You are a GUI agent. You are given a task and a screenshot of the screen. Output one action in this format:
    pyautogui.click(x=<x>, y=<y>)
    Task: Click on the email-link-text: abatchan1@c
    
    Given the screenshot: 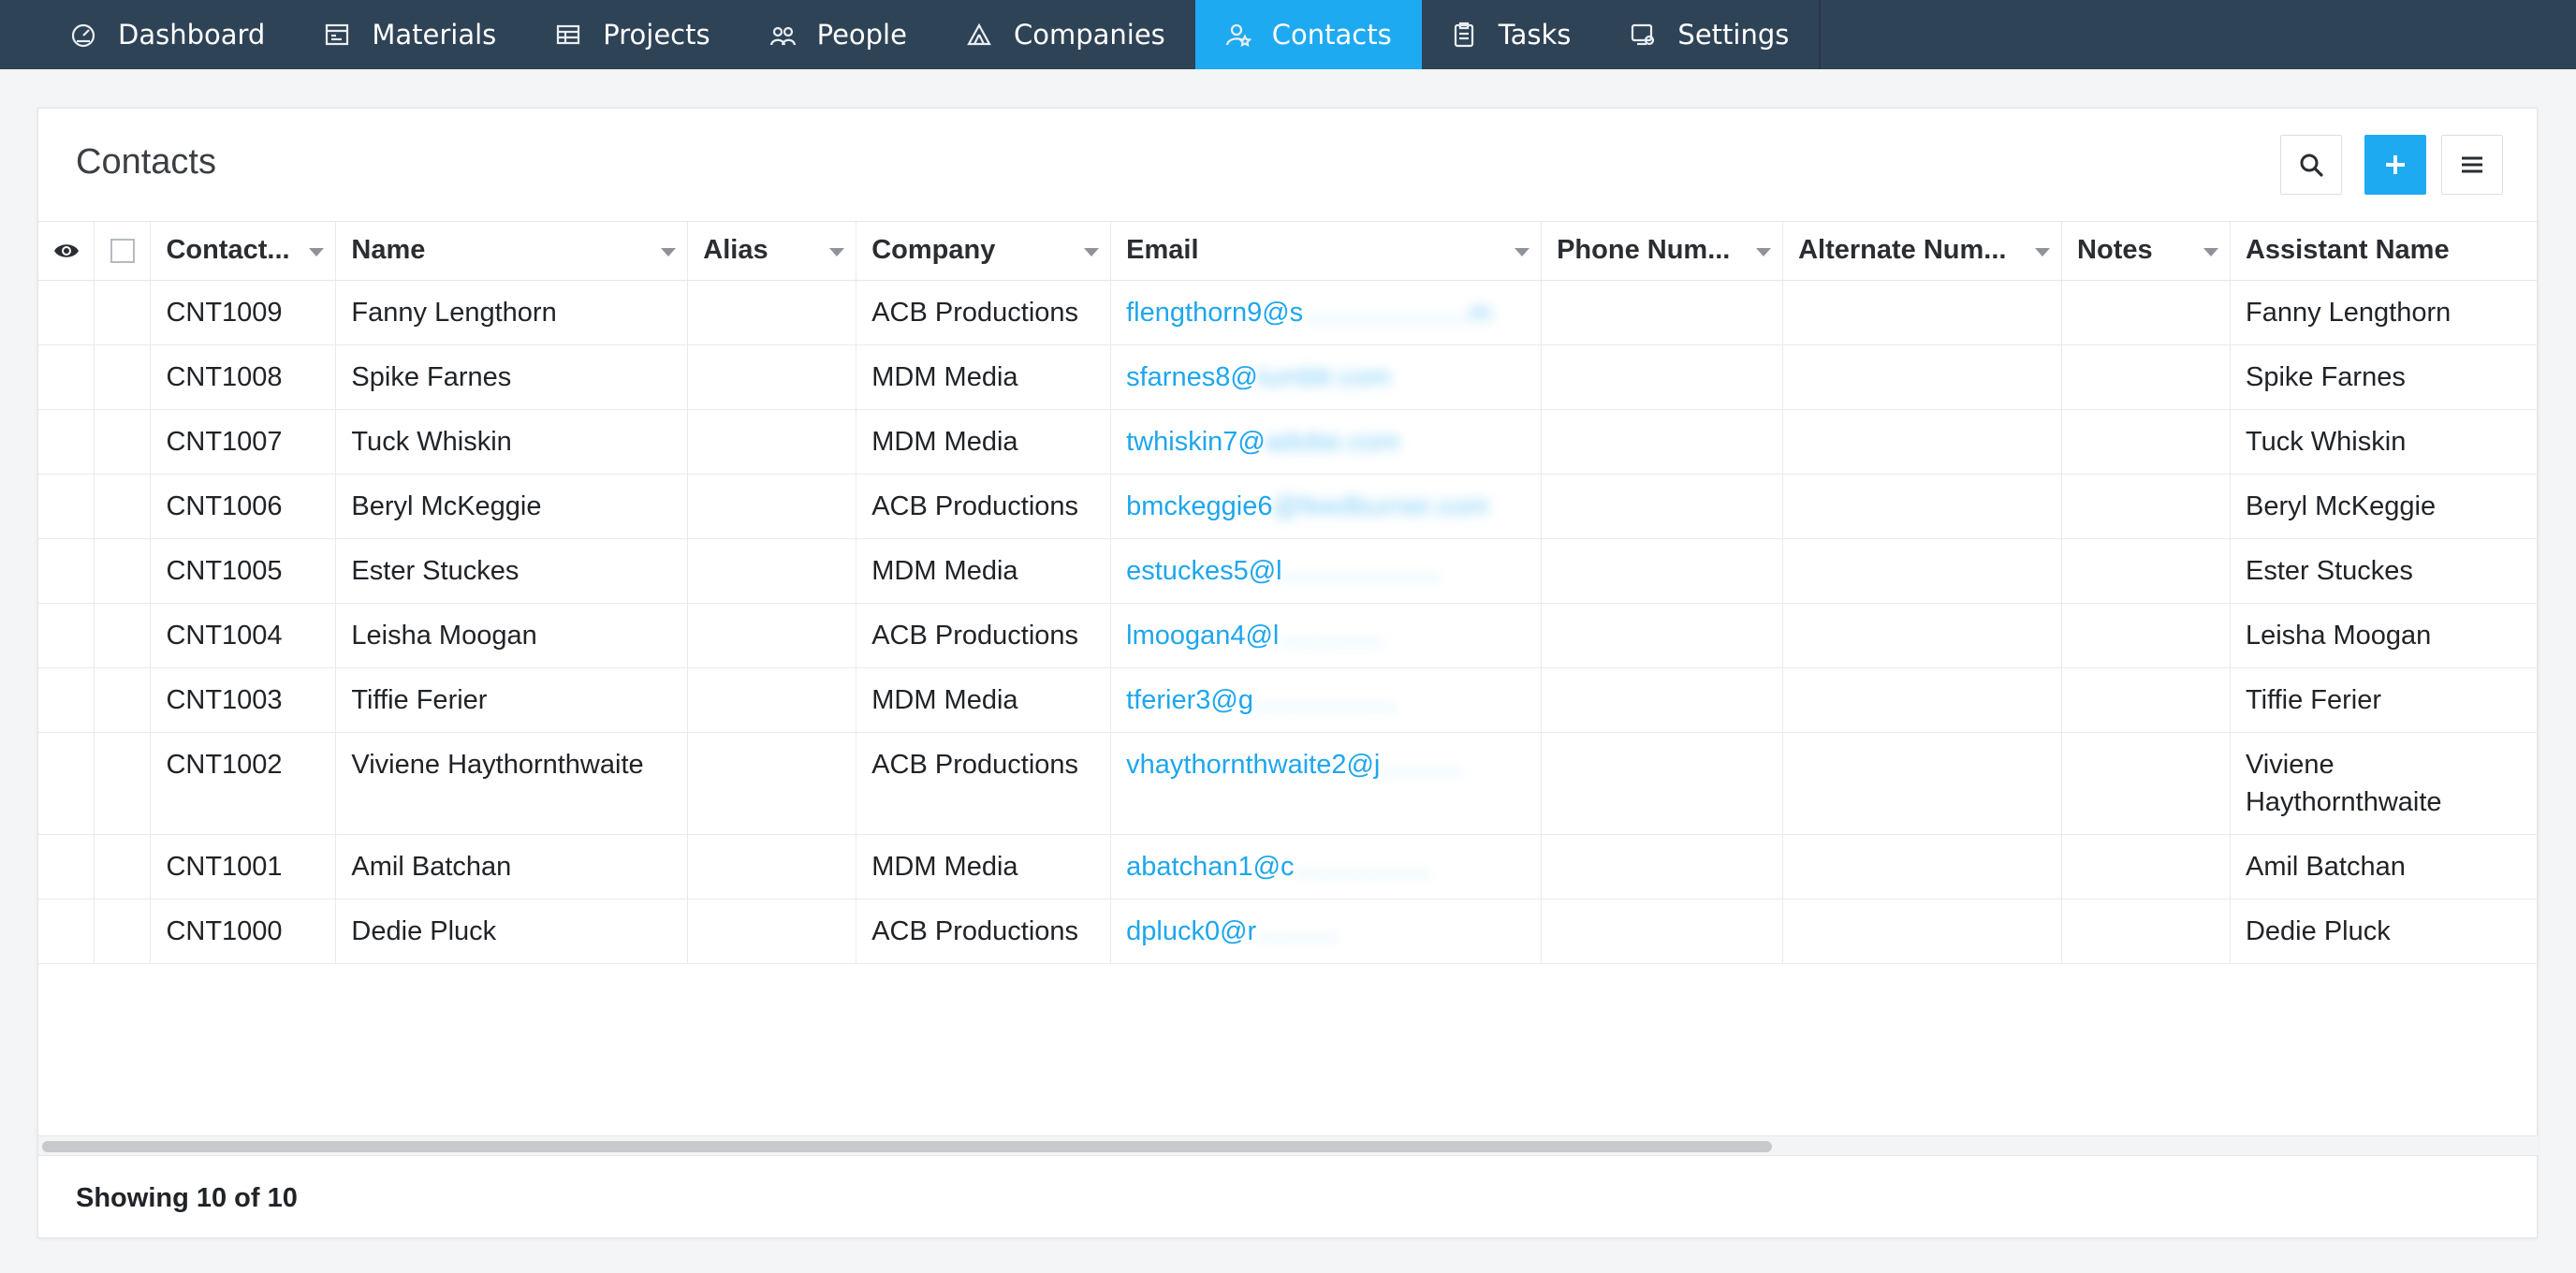 What is the action you would take?
    pyautogui.click(x=1210, y=867)
    